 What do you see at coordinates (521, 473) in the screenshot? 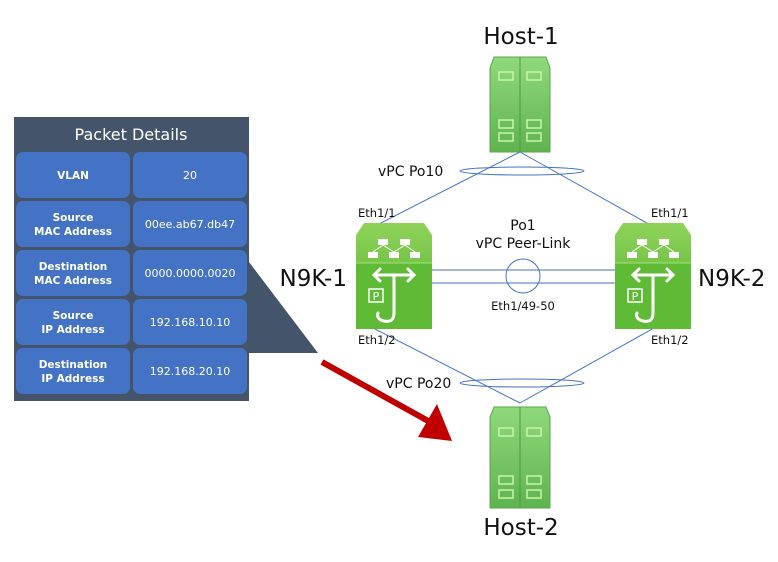
I see `host-2: Host-2` at bounding box center [521, 473].